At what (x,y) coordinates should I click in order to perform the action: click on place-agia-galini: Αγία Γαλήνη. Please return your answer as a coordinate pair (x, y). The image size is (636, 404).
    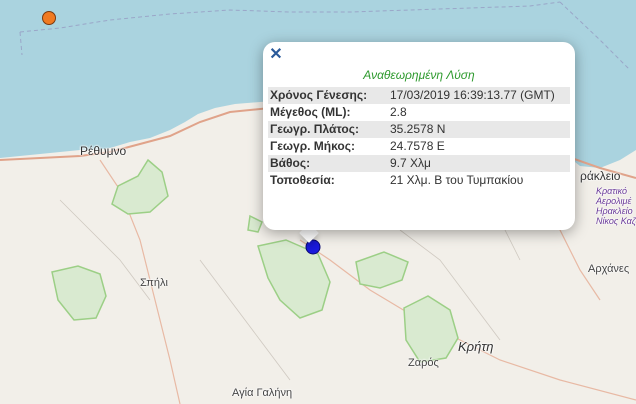
    Looking at the image, I should click on (262, 393).